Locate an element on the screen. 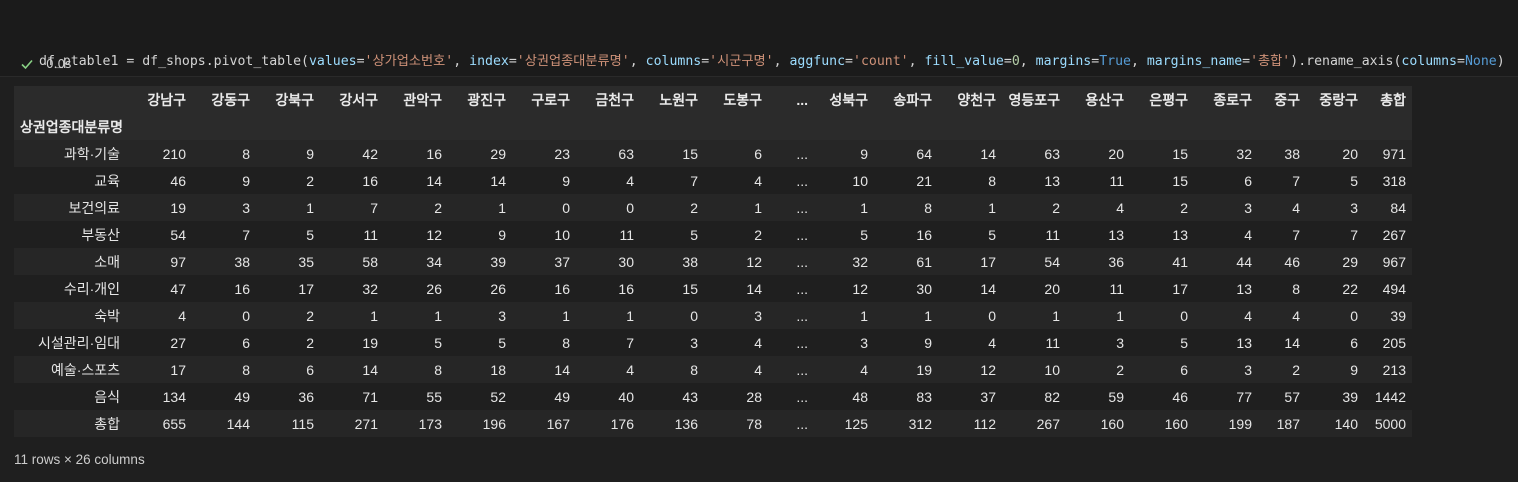 This screenshot has width=1518, height=482. column-header: 강남구 is located at coordinates (163, 99).